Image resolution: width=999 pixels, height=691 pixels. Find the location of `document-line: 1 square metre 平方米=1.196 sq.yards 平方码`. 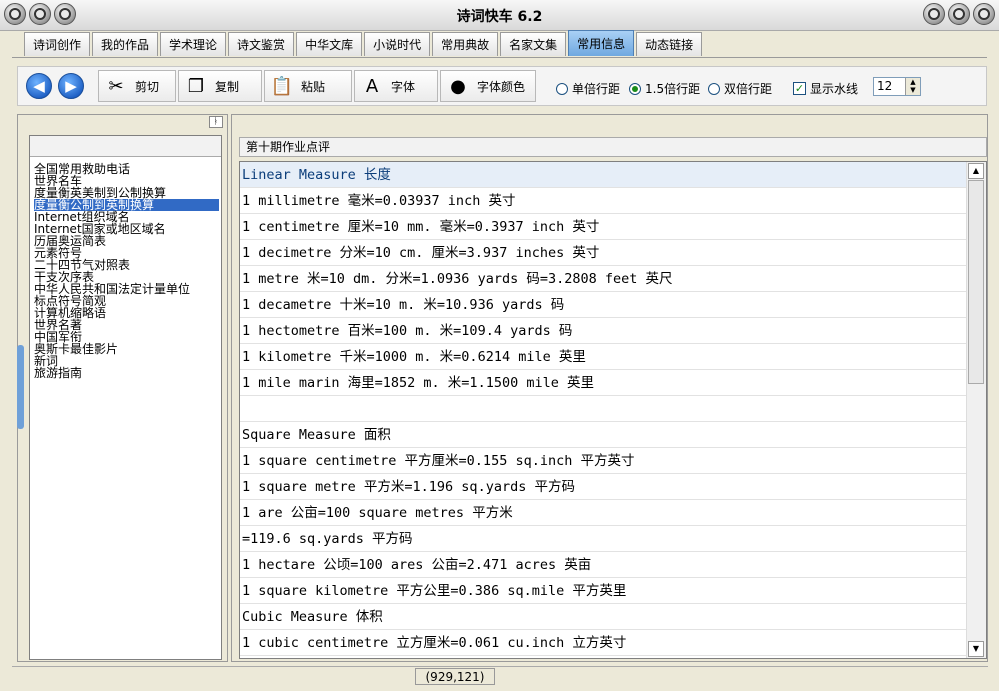

document-line: 1 square metre 平方米=1.196 sq.yards 平方码 is located at coordinates (603, 487).